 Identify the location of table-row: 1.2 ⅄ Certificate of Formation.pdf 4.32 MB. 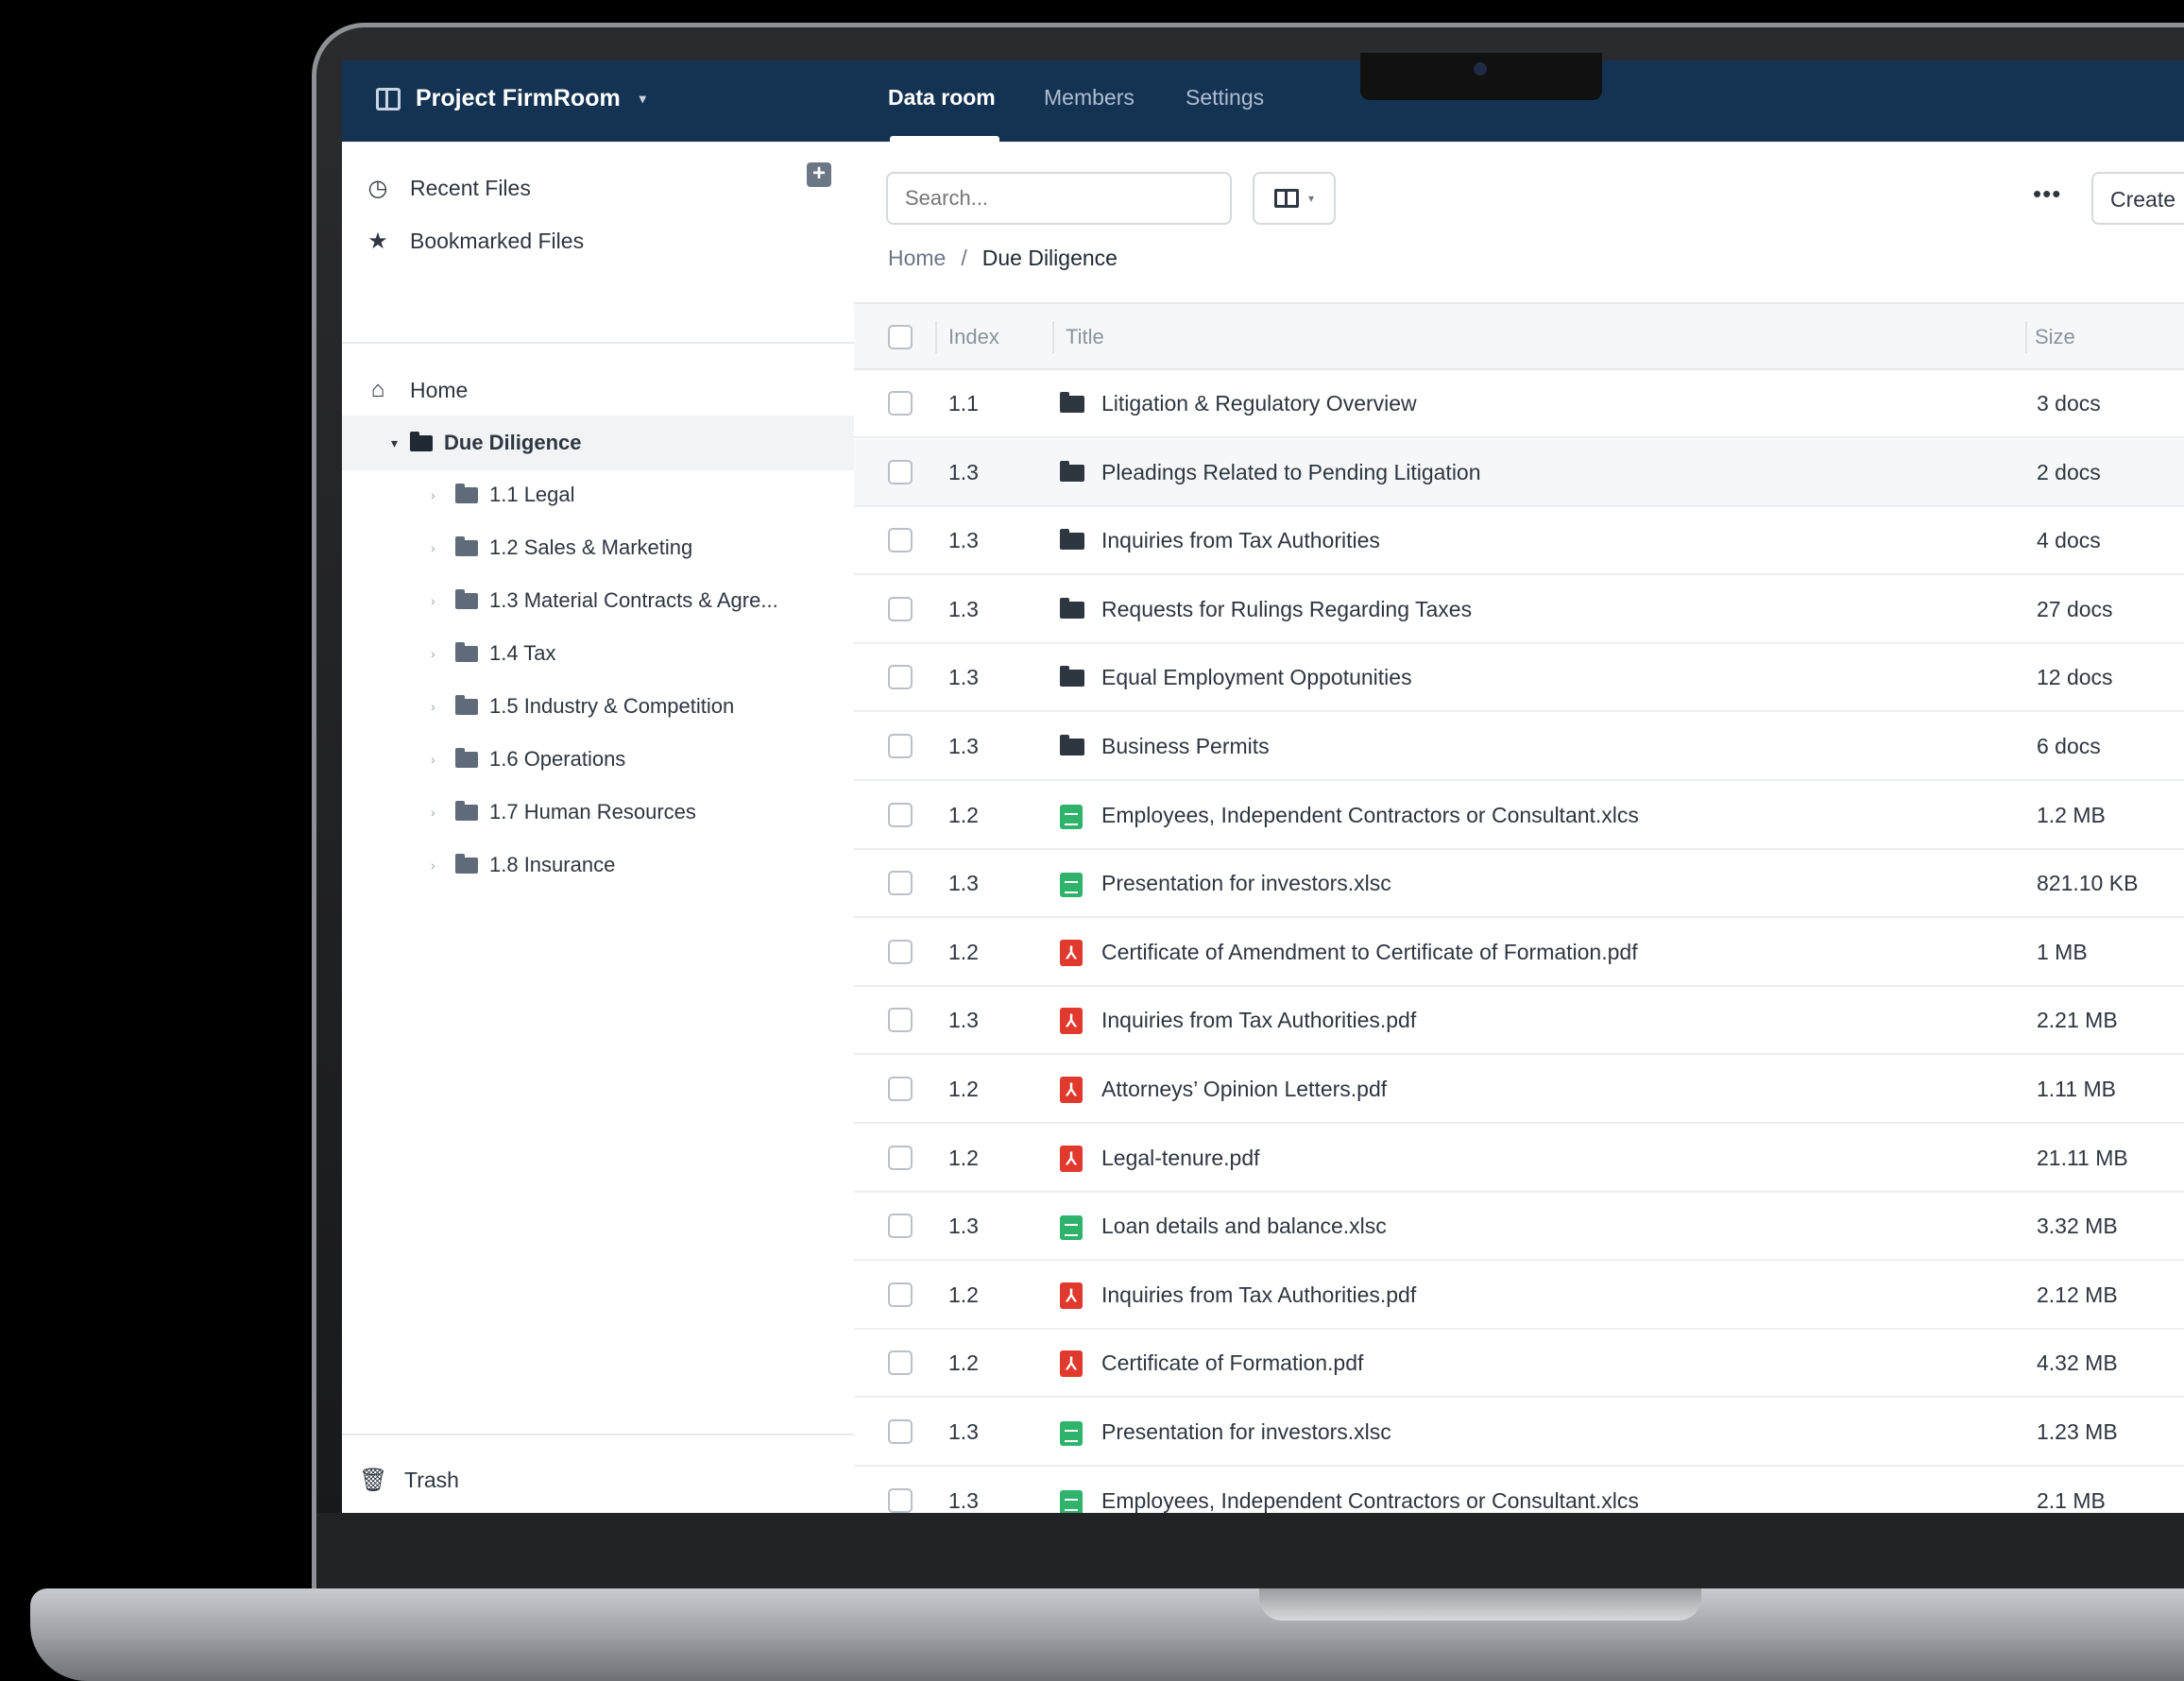
(1519, 1364).